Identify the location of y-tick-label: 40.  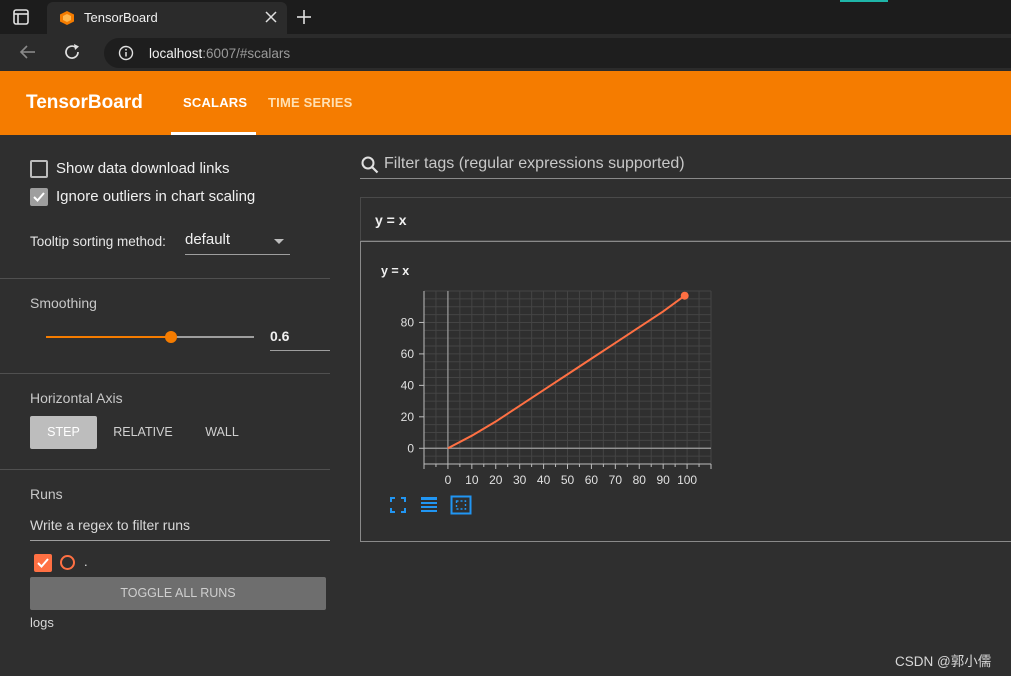
(408, 385).